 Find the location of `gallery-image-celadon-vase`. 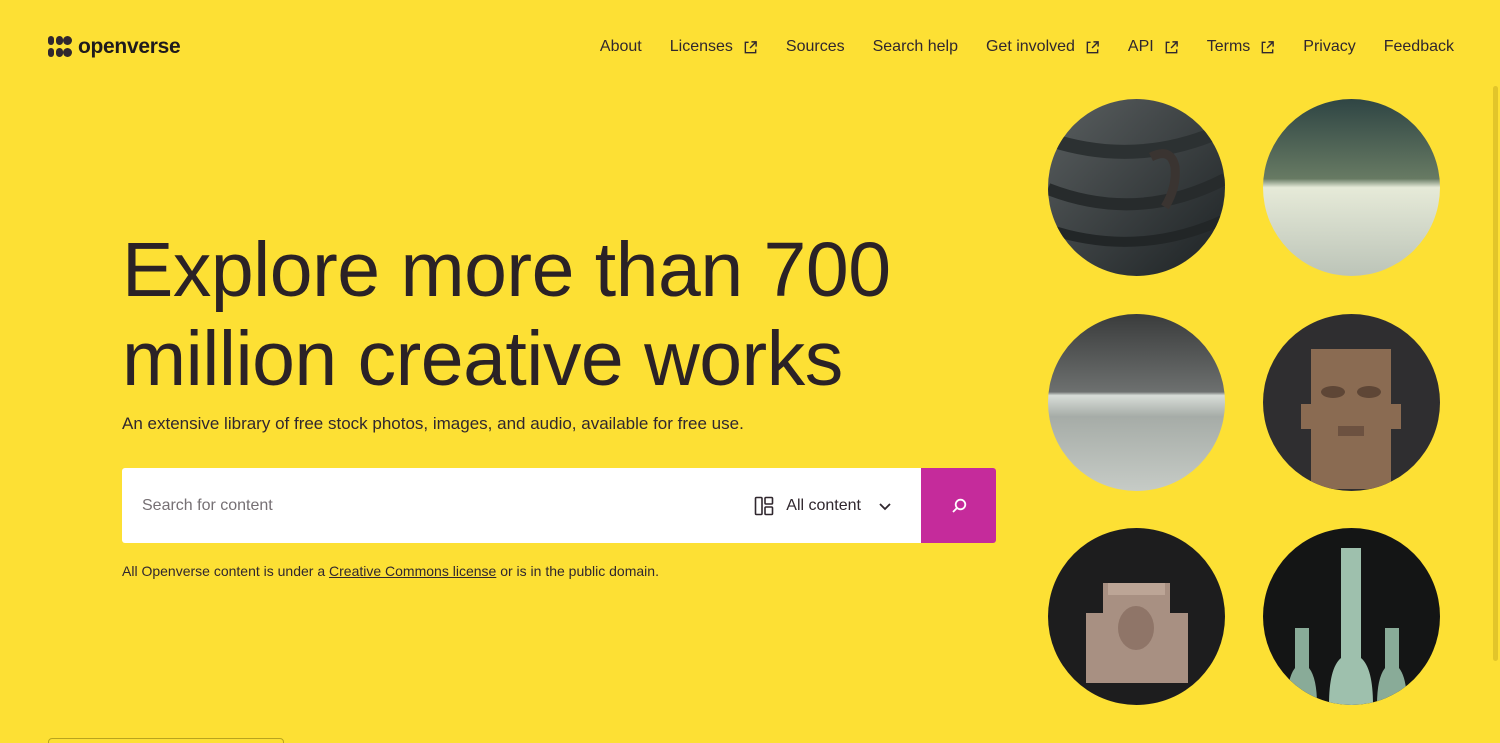

gallery-image-celadon-vase is located at coordinates (1351, 616).